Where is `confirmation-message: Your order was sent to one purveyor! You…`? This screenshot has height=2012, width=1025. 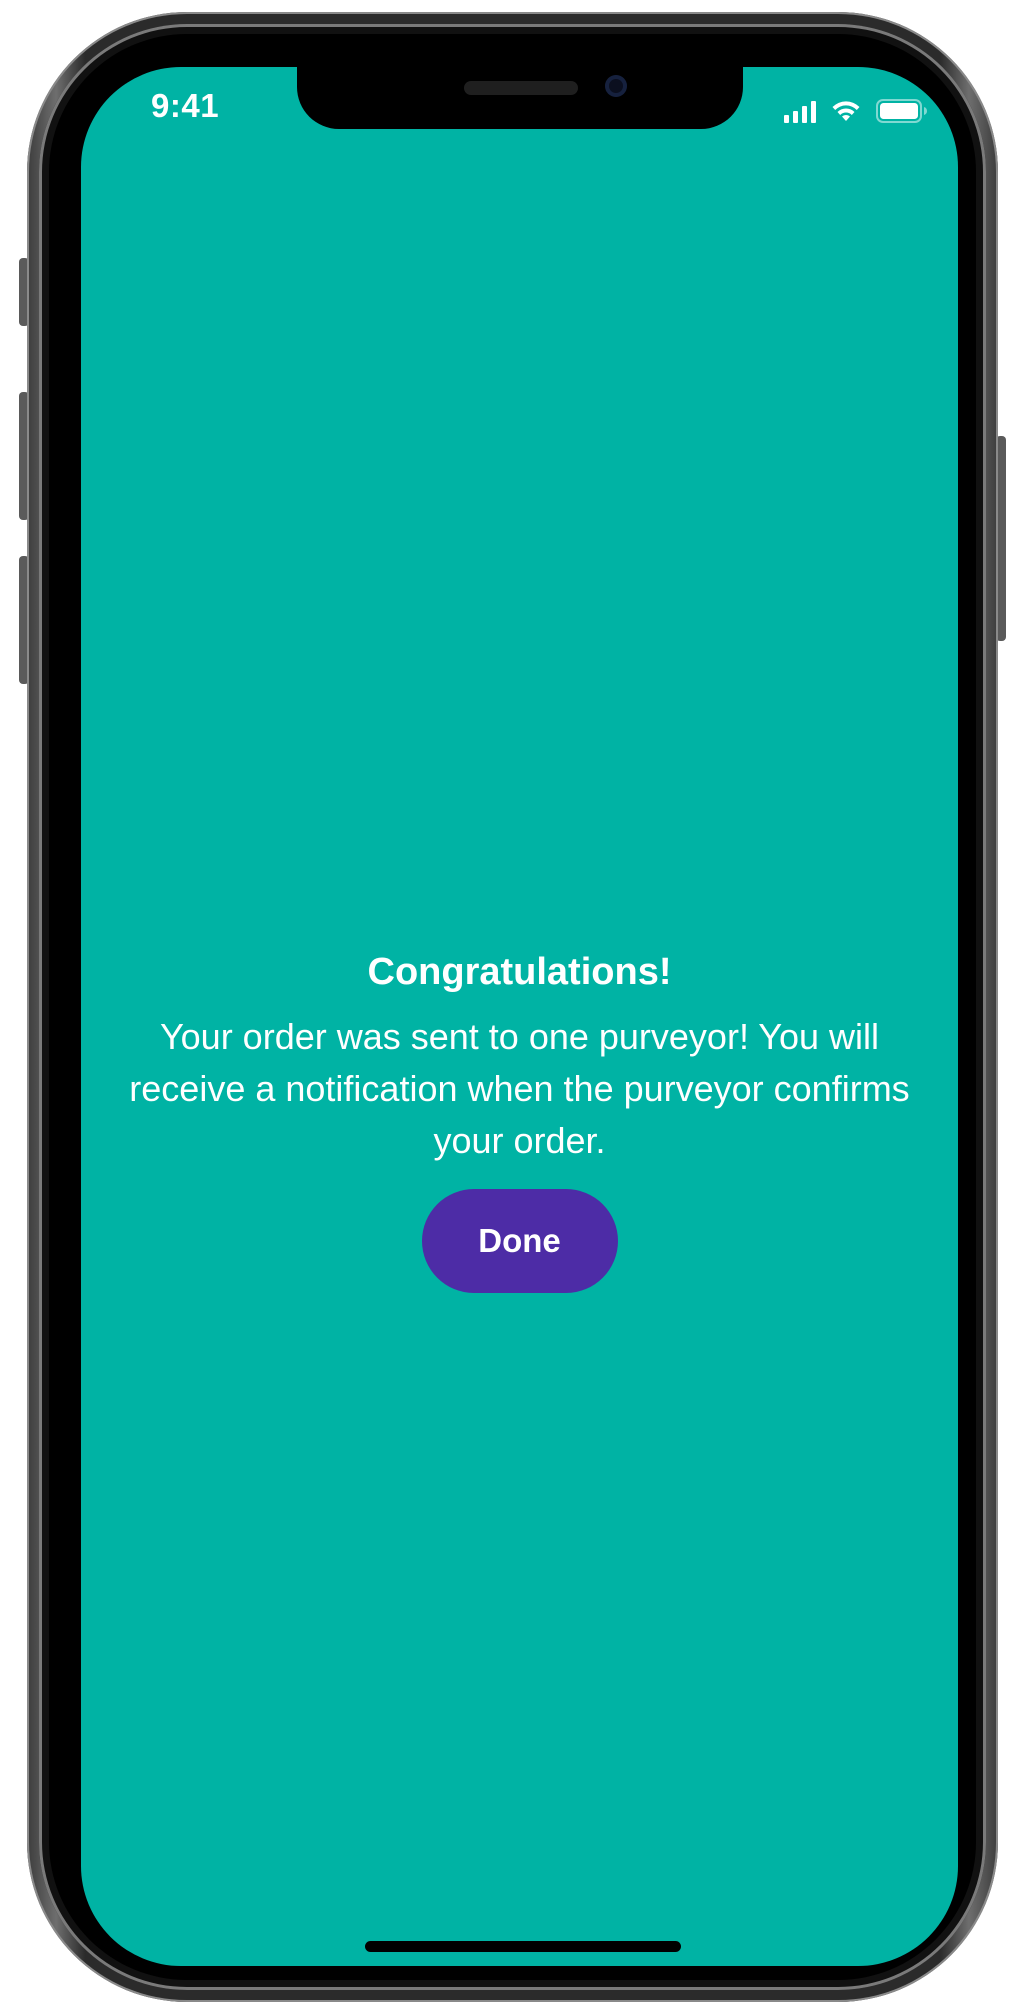
confirmation-message: Your order was sent to one purveyor! You… is located at coordinates (519, 1088).